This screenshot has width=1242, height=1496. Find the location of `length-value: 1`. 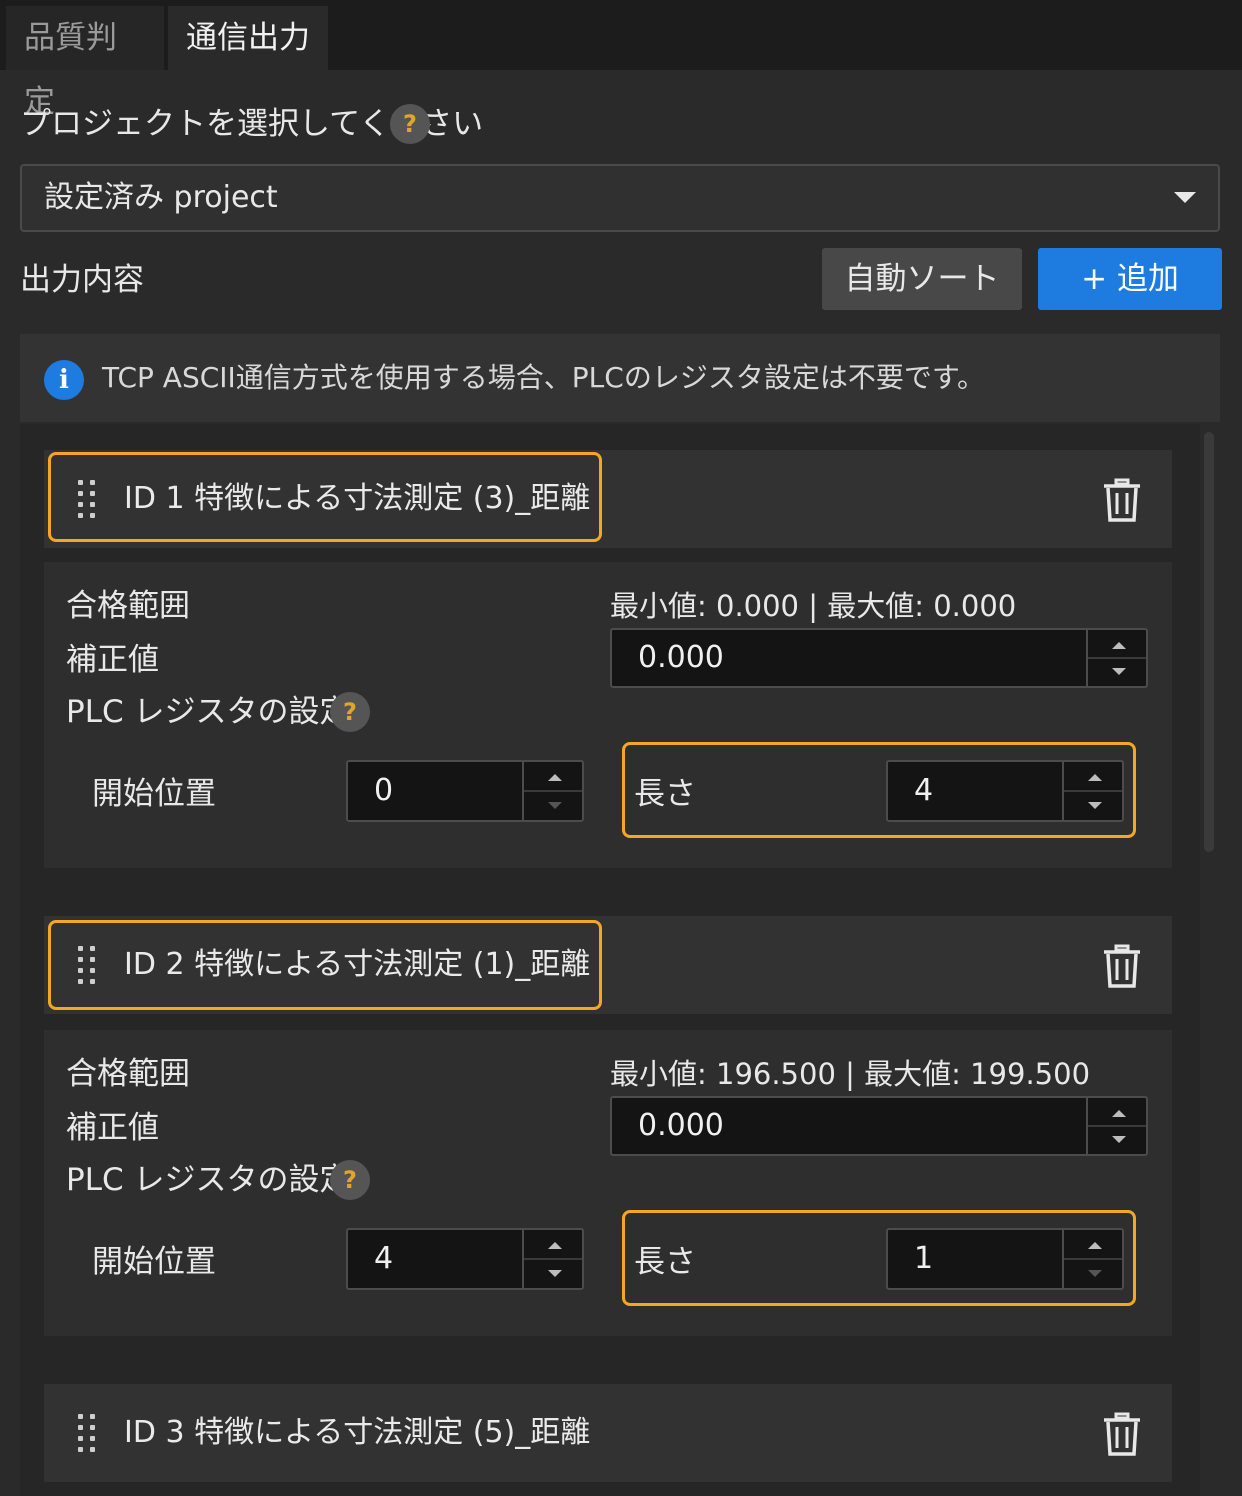

length-value: 1 is located at coordinates (924, 1258).